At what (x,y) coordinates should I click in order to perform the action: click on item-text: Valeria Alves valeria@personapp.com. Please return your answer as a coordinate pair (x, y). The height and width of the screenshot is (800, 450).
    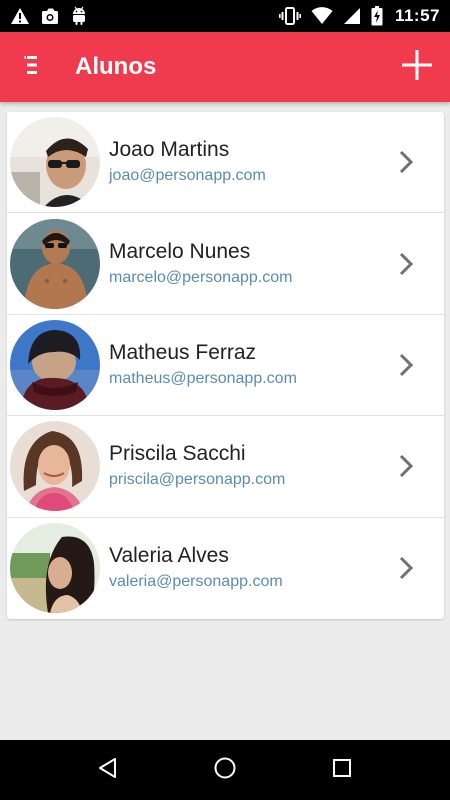
    Looking at the image, I should click on (247, 568).